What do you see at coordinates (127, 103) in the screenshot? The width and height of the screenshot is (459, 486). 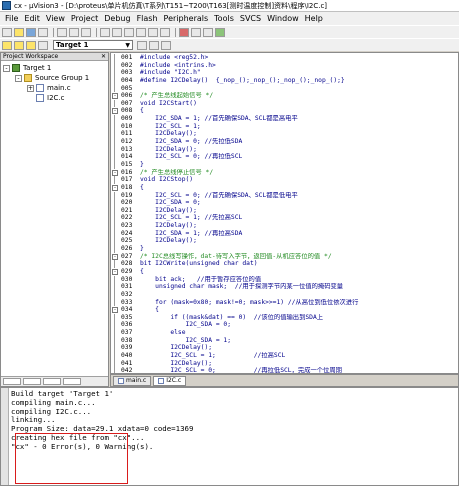 I see `line-number: 007` at bounding box center [127, 103].